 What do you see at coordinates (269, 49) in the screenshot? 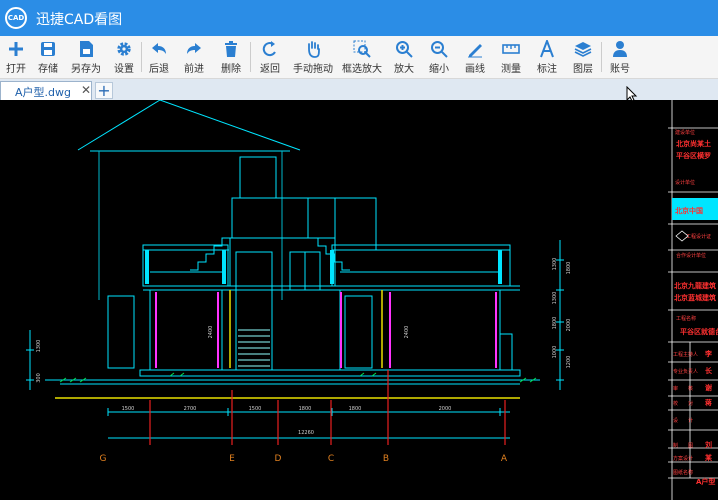
I see `return-icon` at bounding box center [269, 49].